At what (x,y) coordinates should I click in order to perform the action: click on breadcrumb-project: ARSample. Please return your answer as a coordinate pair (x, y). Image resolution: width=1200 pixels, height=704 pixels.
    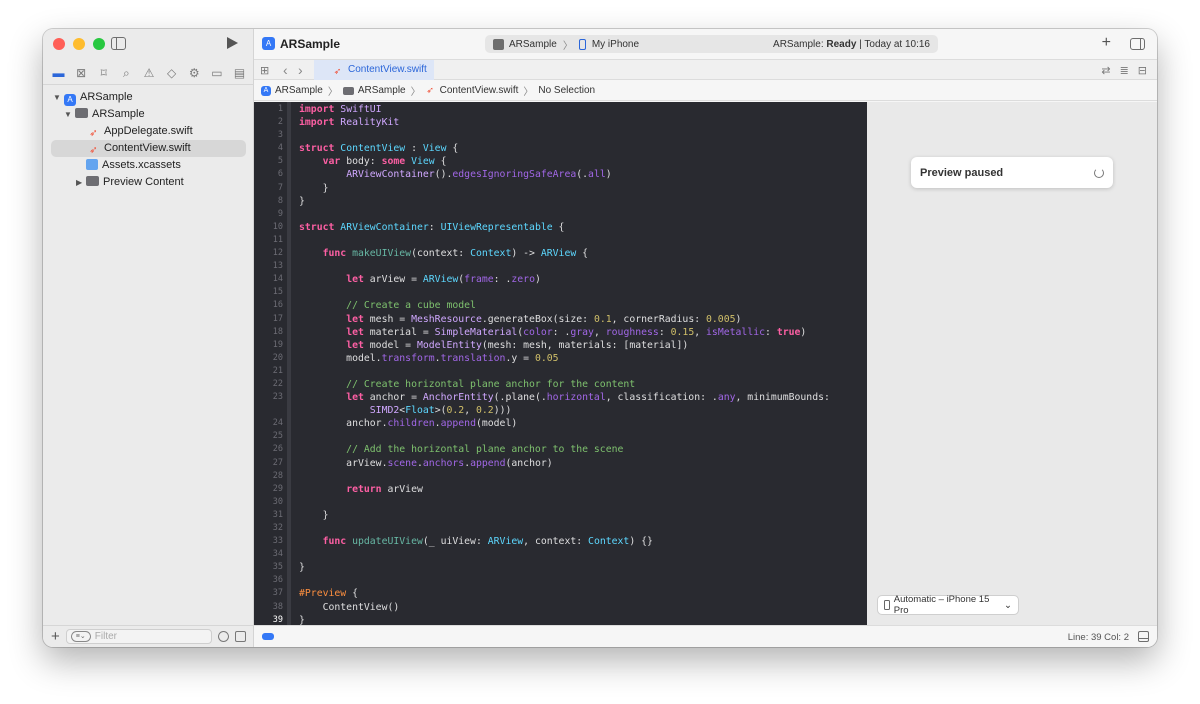
    Looking at the image, I should click on (299, 90).